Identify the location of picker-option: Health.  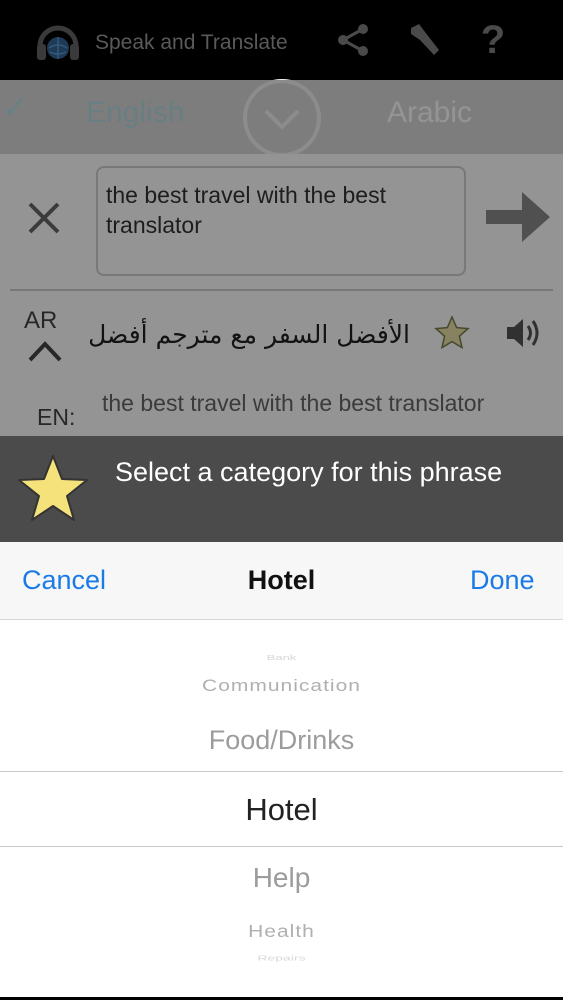
(281, 932).